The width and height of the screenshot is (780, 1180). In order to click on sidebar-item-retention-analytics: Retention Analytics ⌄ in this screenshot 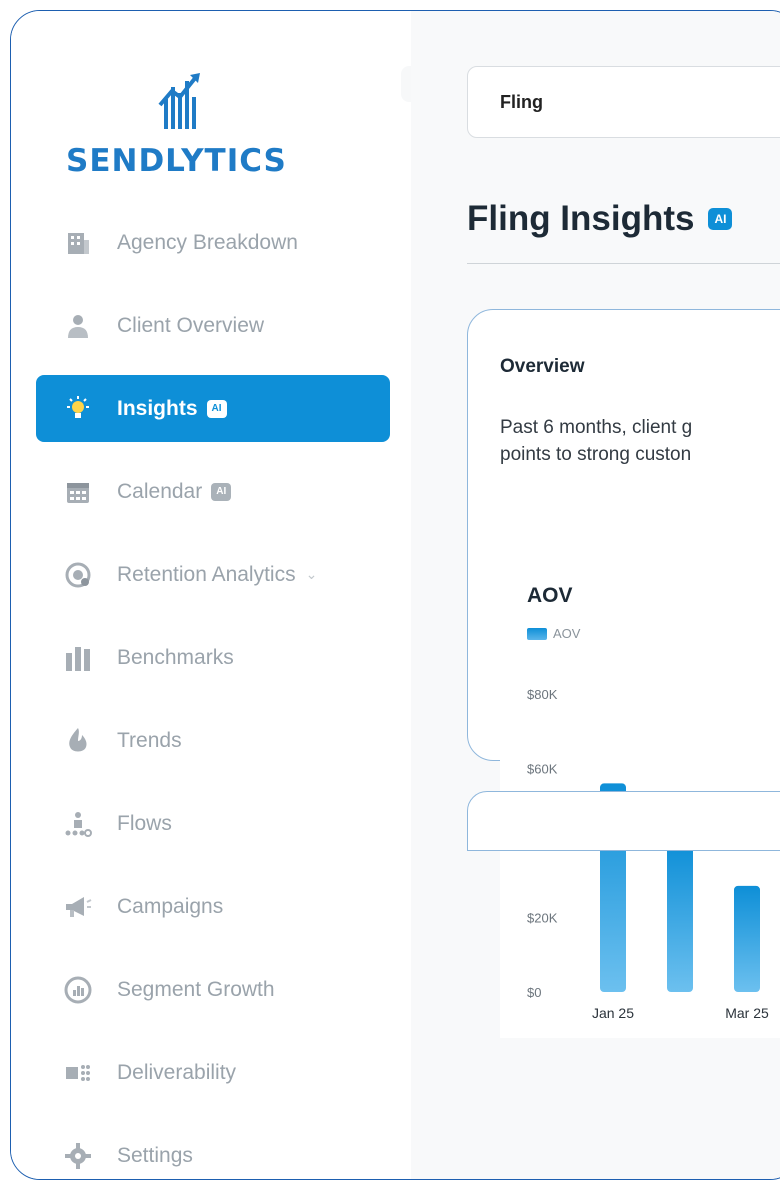, I will do `click(213, 574)`.